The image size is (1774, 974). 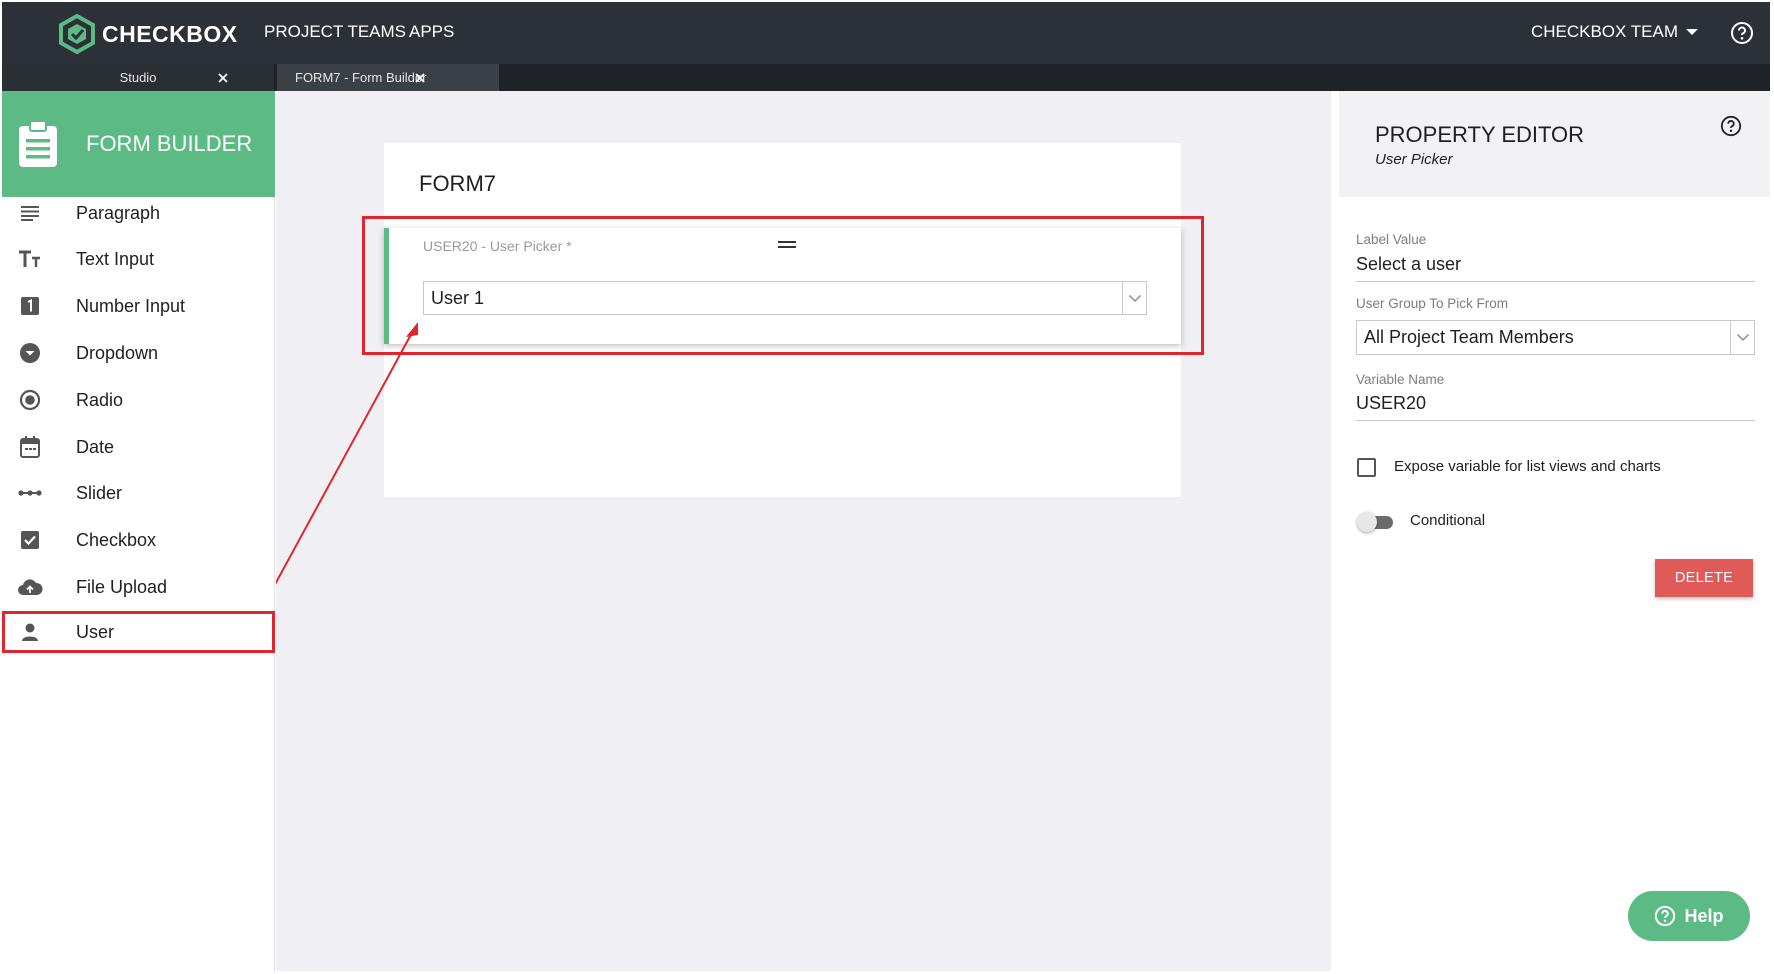 I want to click on user-group-label: User Group To Pick From, so click(x=1432, y=303).